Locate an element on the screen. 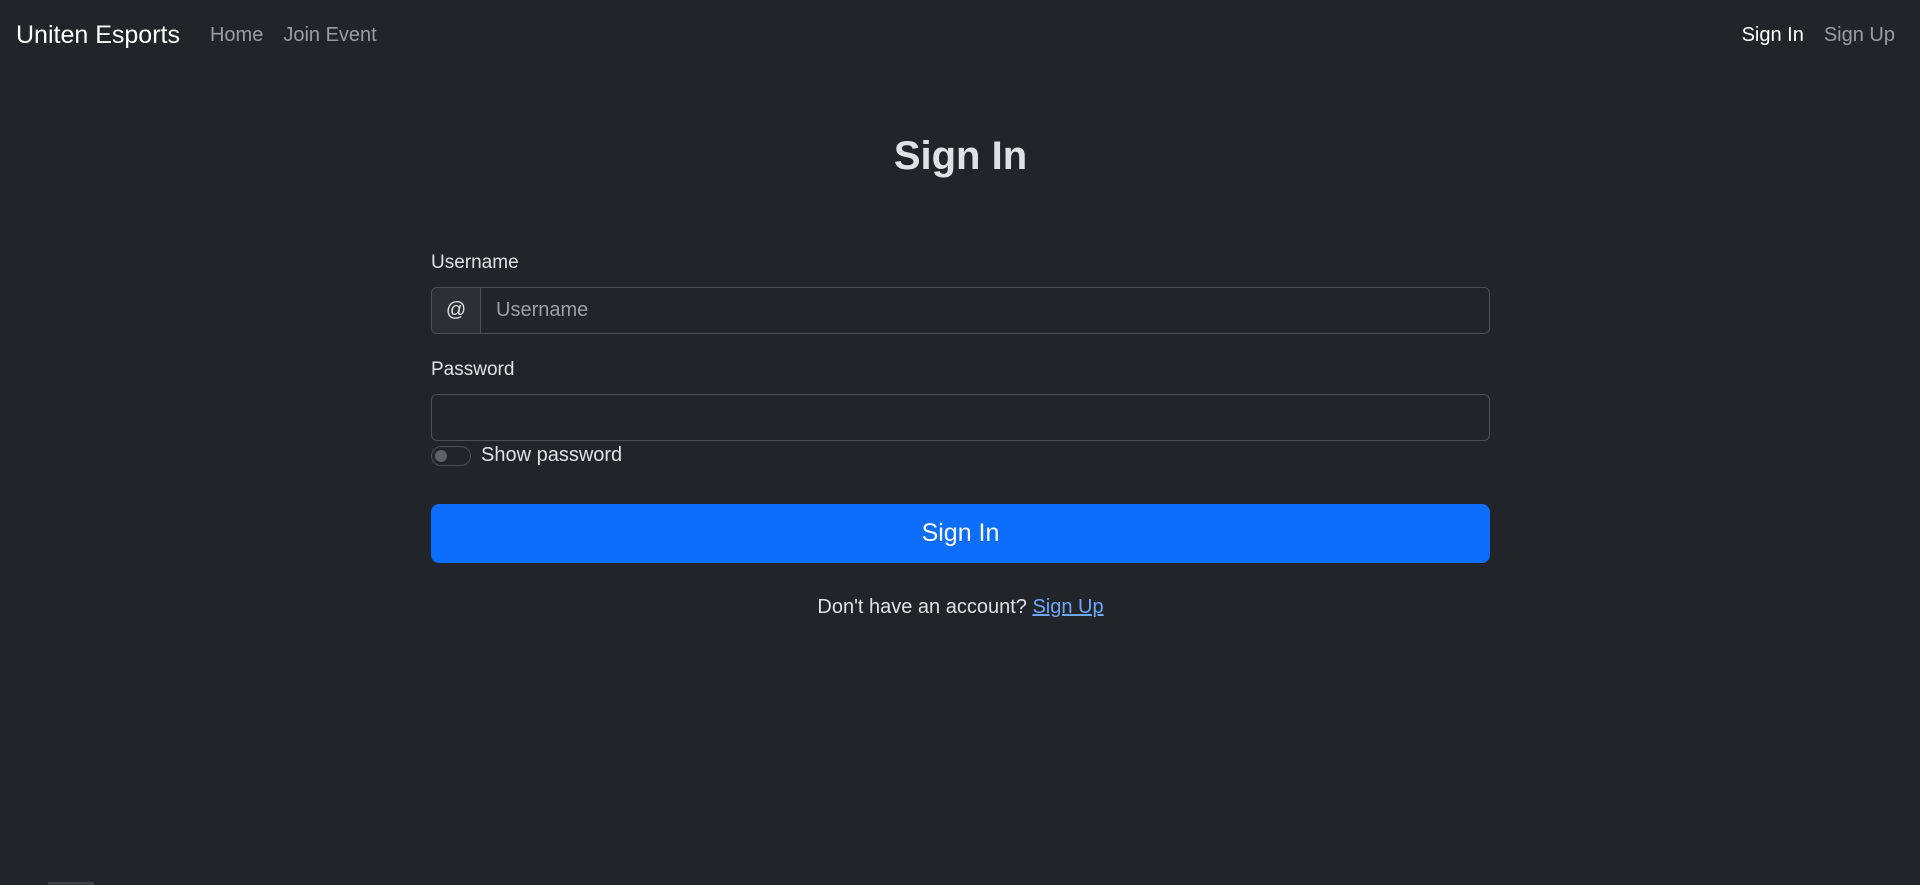 The image size is (1920, 885). show-password-toggle is located at coordinates (451, 455).